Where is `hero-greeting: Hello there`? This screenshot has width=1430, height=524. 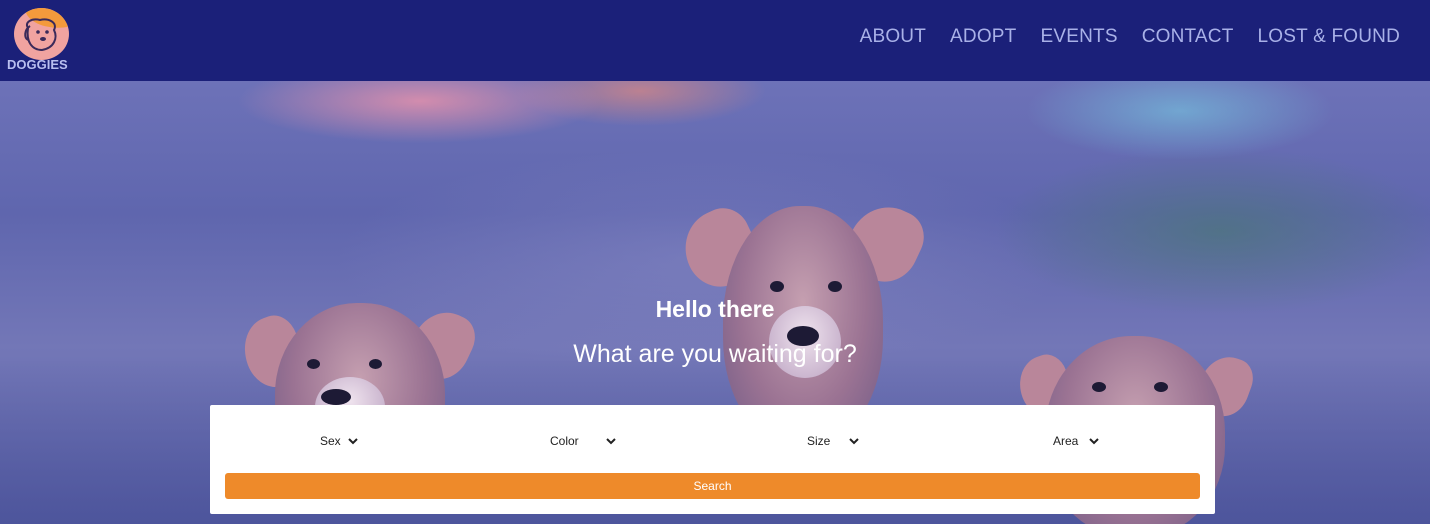
hero-greeting: Hello there is located at coordinates (715, 309).